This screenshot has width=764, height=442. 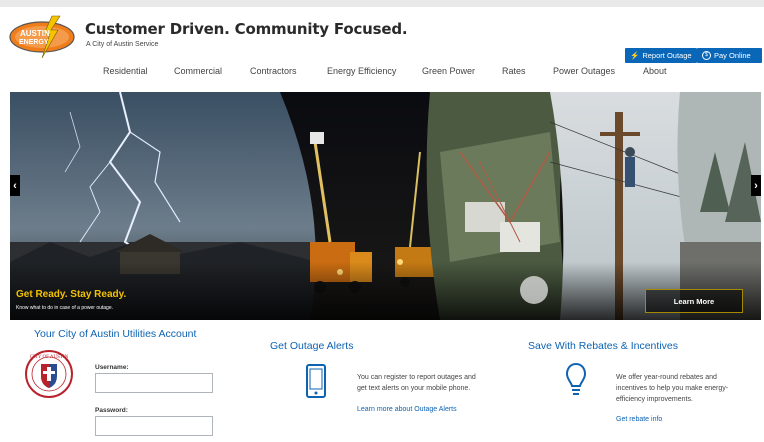 I want to click on rebates-text-2: incentives to help you make energy-, so click(x=672, y=388).